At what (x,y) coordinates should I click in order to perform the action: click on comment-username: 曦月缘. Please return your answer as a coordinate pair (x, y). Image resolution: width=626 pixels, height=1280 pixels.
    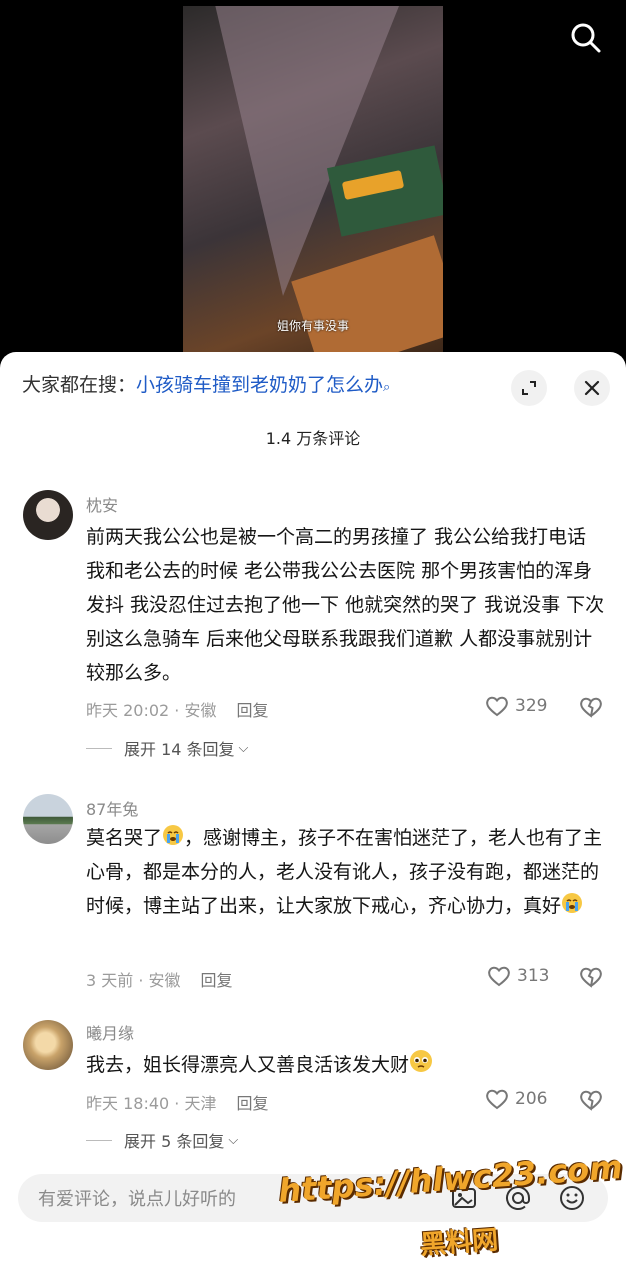
    Looking at the image, I should click on (110, 1032).